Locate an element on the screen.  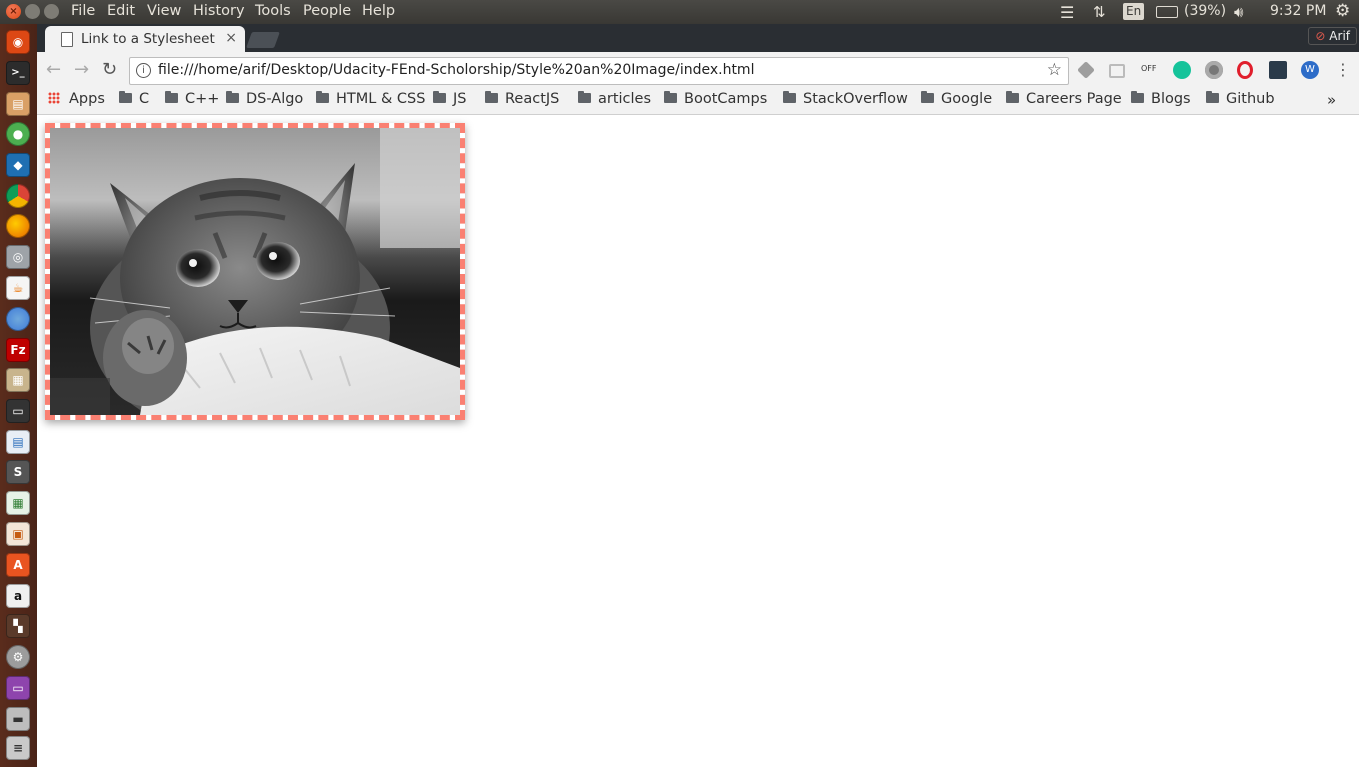
java-icon: ☕ is located at coordinates (18, 288).